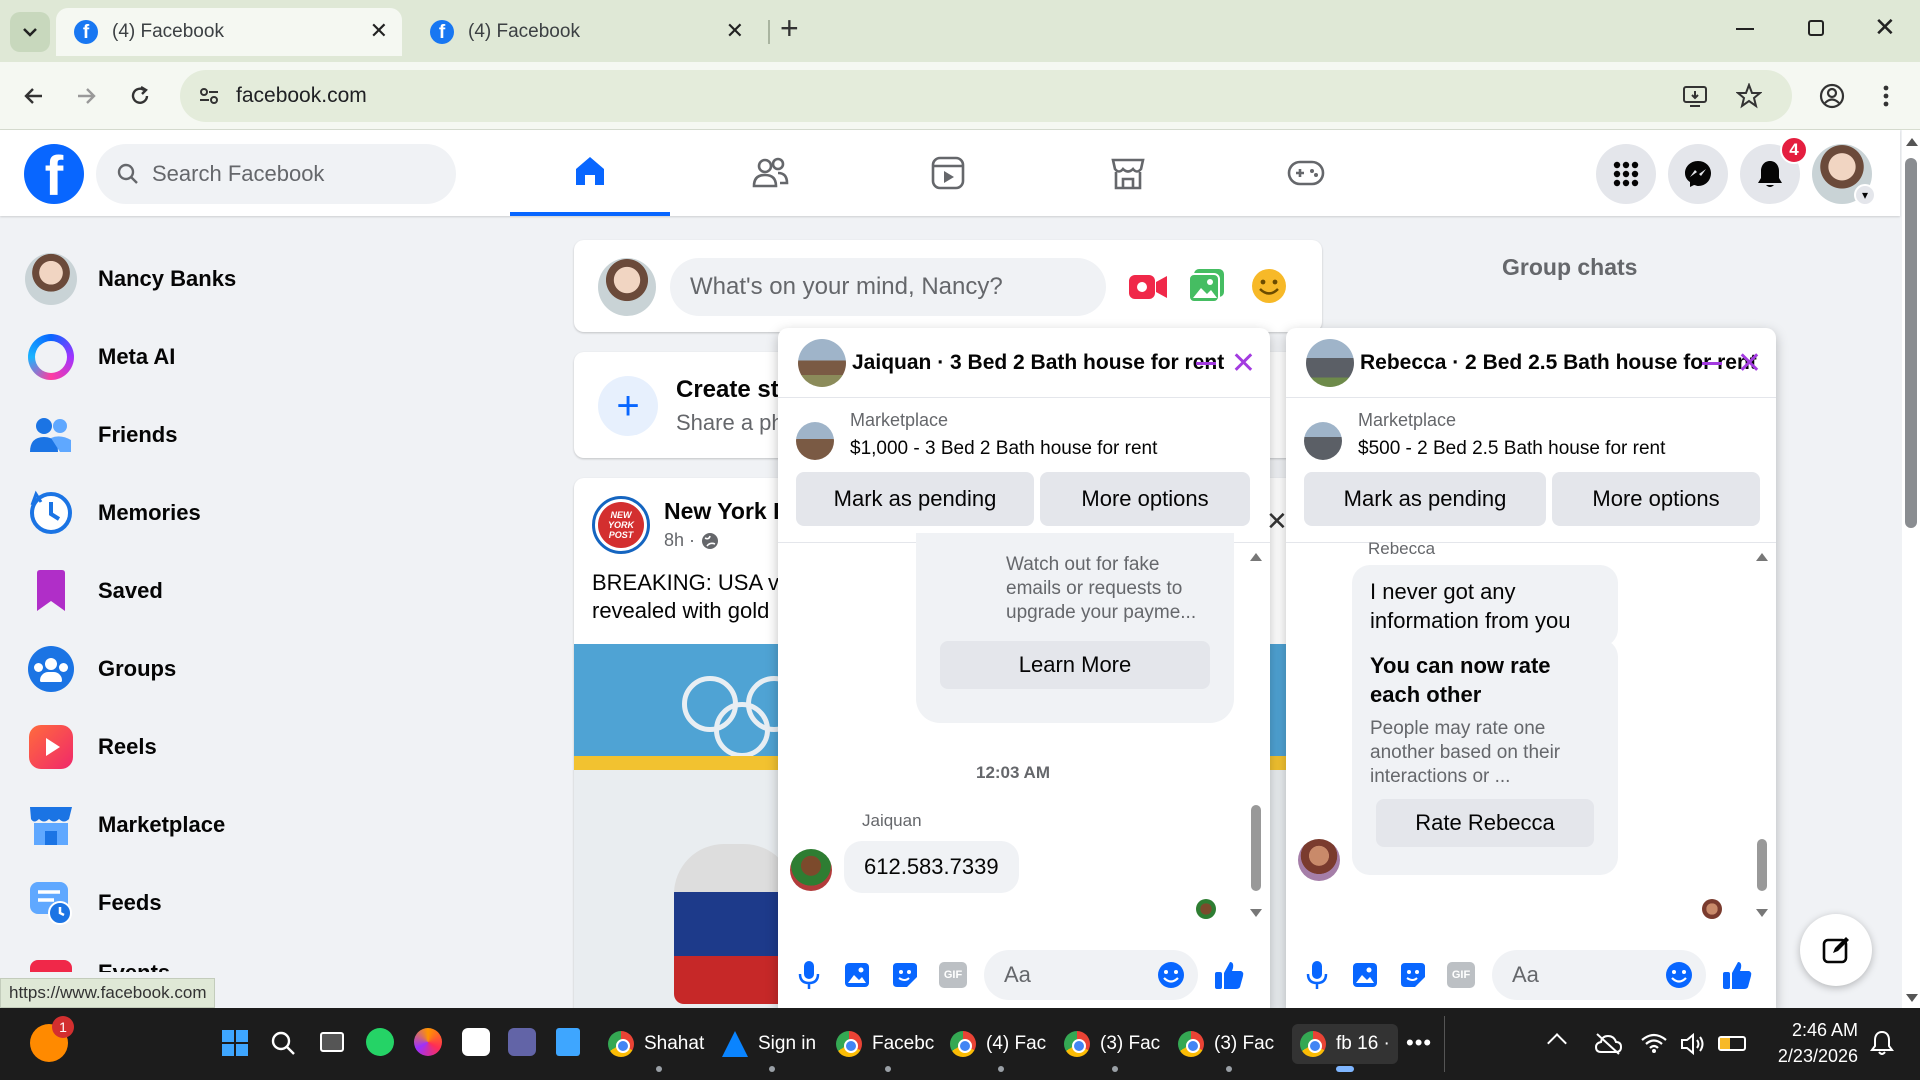 This screenshot has width=1920, height=1080. What do you see at coordinates (274, 903) in the screenshot?
I see `sidebar-item-feeds: Feeds` at bounding box center [274, 903].